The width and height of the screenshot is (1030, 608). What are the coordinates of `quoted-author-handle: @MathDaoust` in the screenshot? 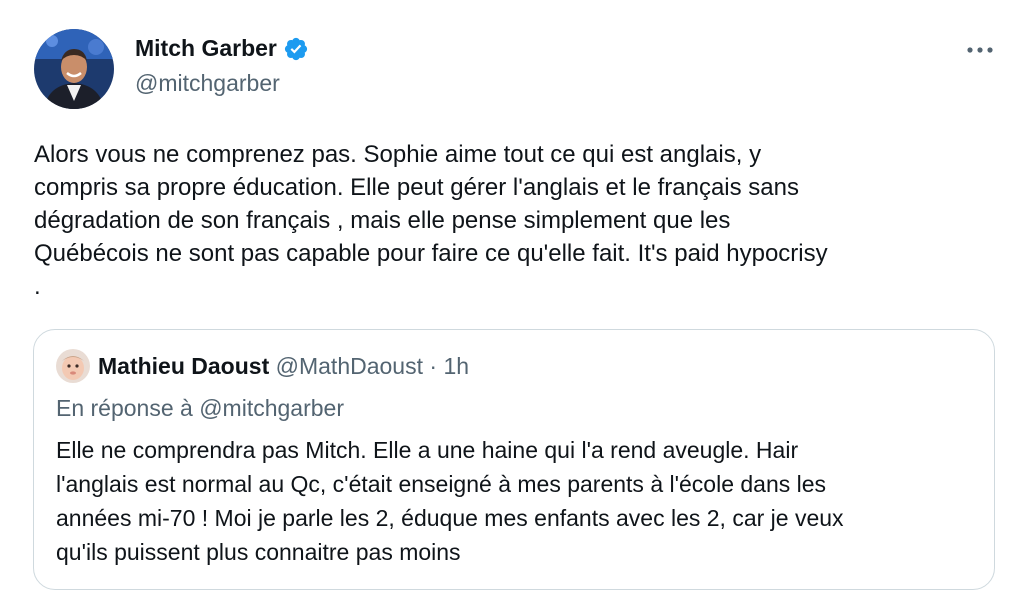 It's located at (349, 366).